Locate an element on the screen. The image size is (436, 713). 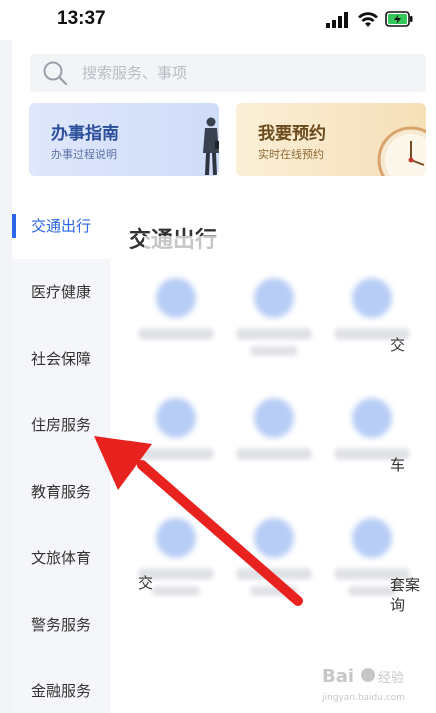
sidebar-item-education: 教育服务 is located at coordinates (61, 492).